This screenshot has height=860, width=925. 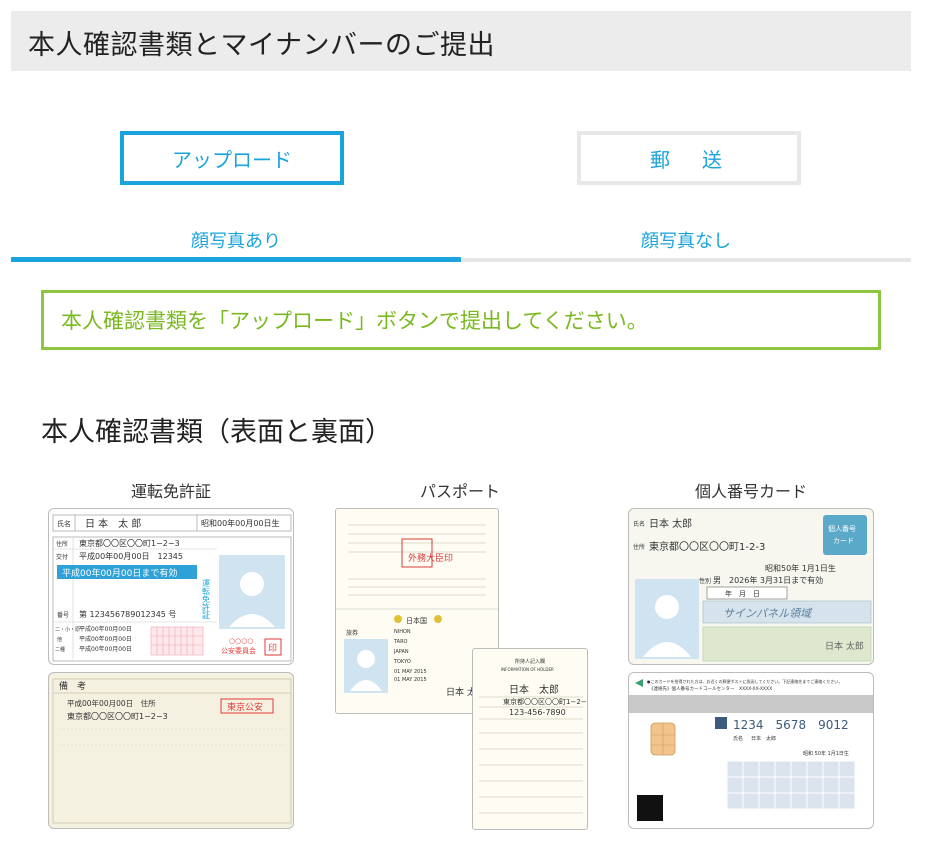 I want to click on mynumber-back-notice2: 《連絡先》個人番号カードコールセンター XXXX-XX-XXXX, so click(x=710, y=688).